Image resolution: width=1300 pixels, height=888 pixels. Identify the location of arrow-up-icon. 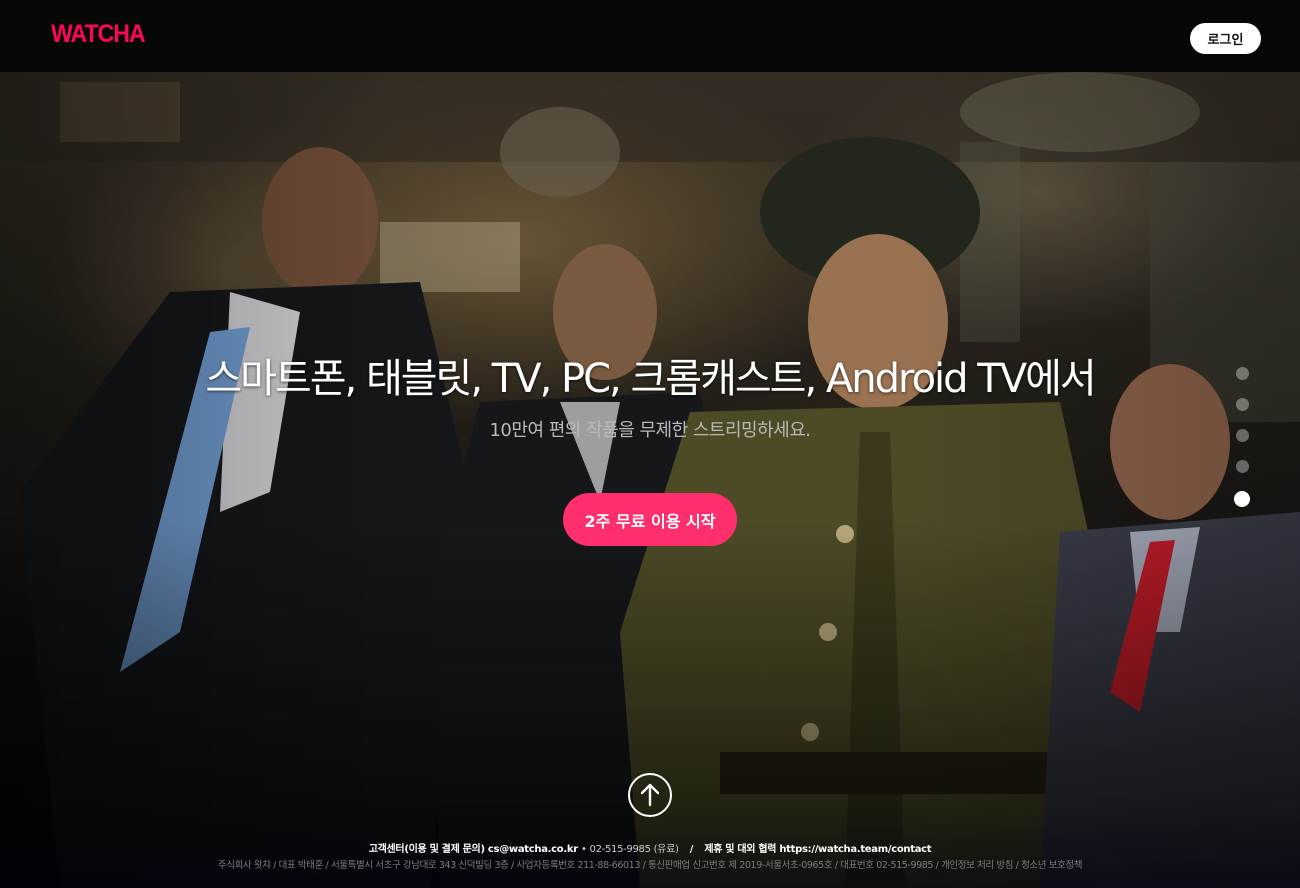
(650, 795).